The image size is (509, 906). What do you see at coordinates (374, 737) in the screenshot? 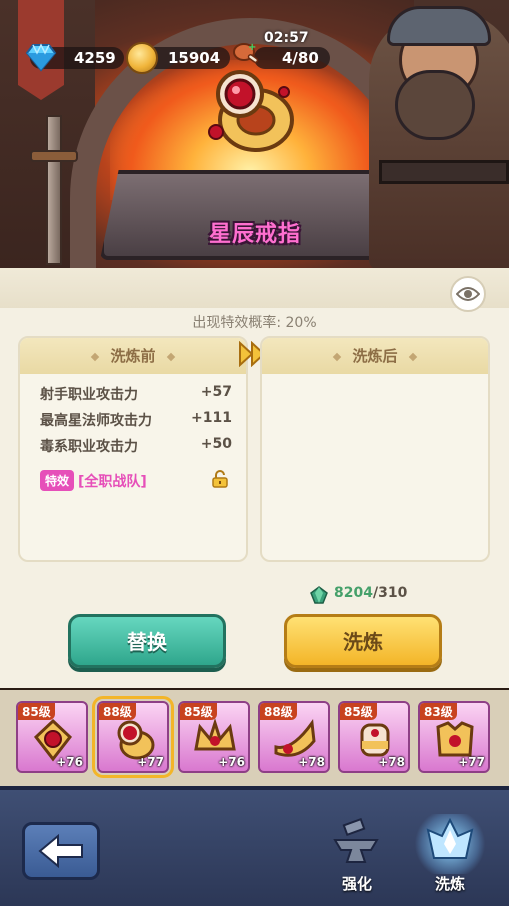
I see `equipment-slot: 85级 +78` at bounding box center [374, 737].